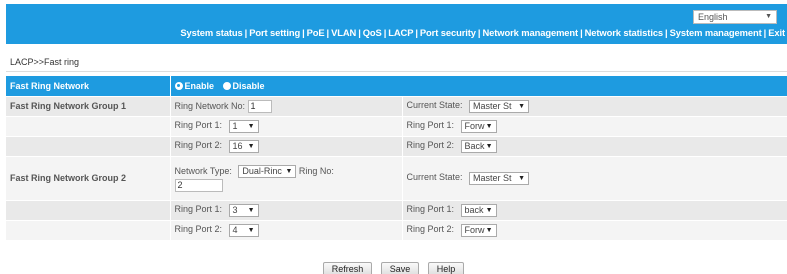 The image size is (787, 274). I want to click on group2-row-port1: Ring Port 1: 3 ▼ Ring Port 1: back ▼, so click(396, 210).